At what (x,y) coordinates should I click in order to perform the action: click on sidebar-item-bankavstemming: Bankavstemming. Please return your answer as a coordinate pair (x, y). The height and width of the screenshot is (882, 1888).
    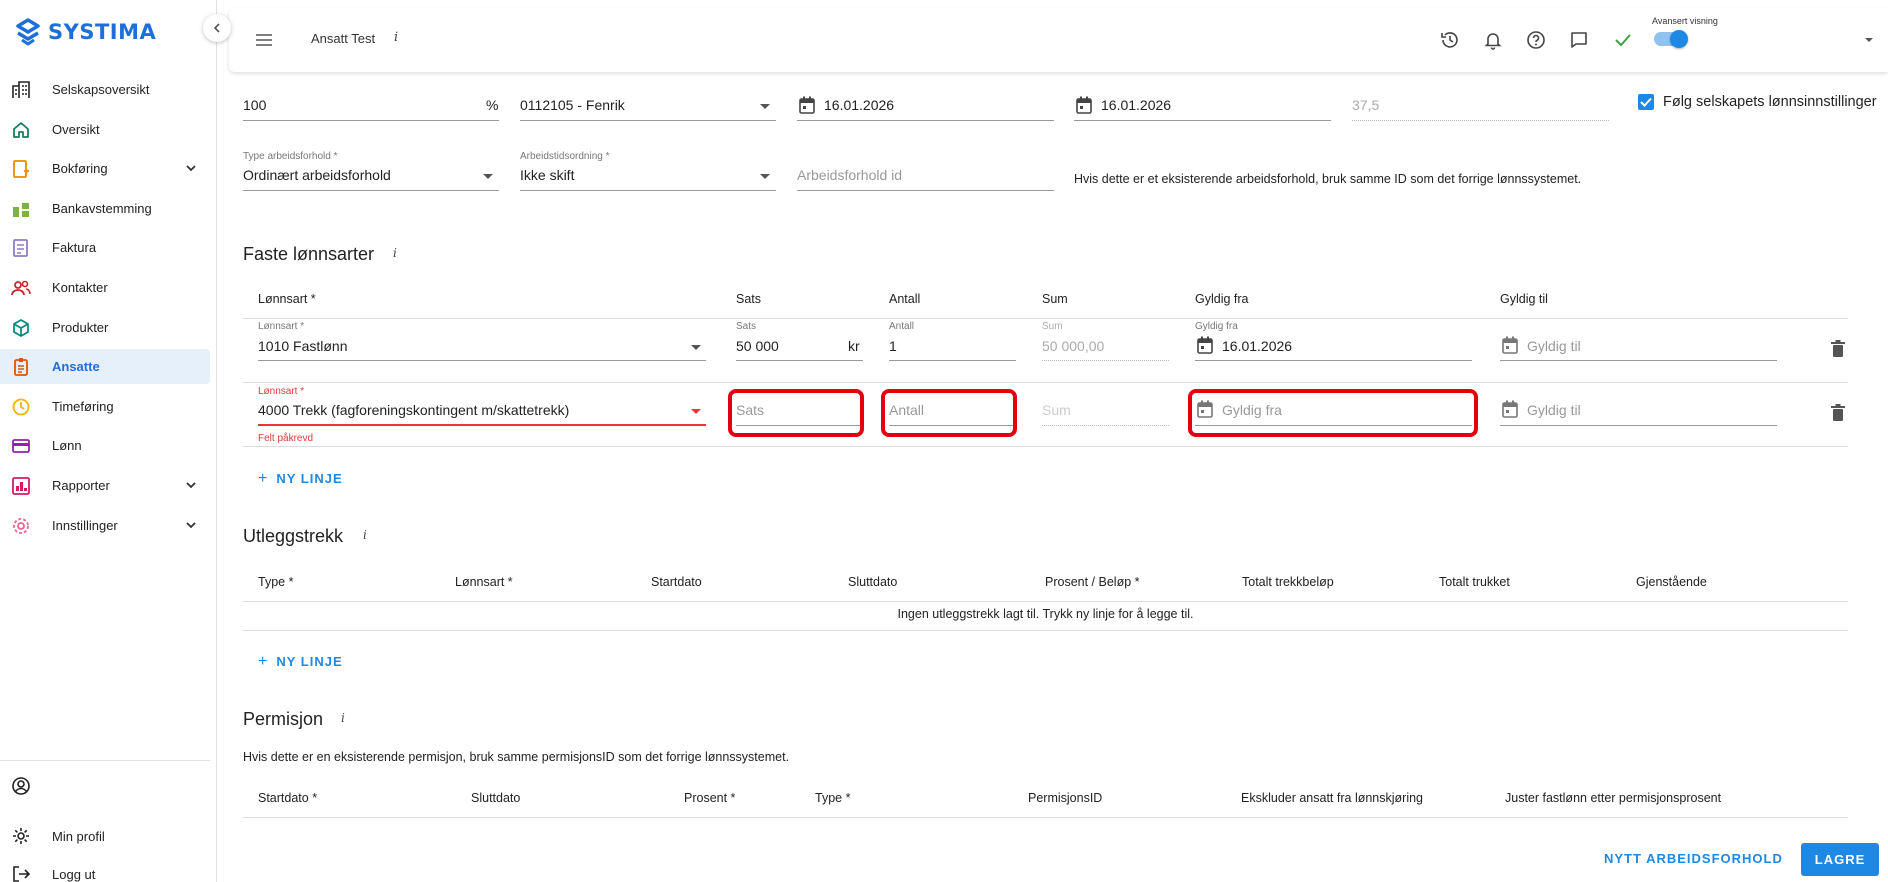
    Looking at the image, I should click on (105, 208).